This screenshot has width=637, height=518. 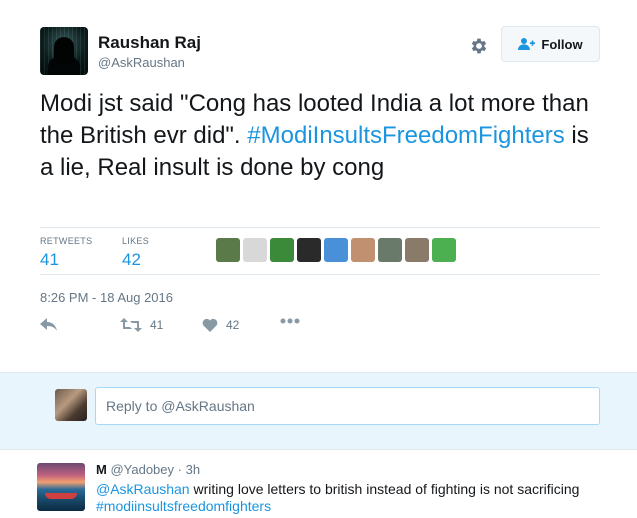 I want to click on reply-author-name: M, so click(x=101, y=469).